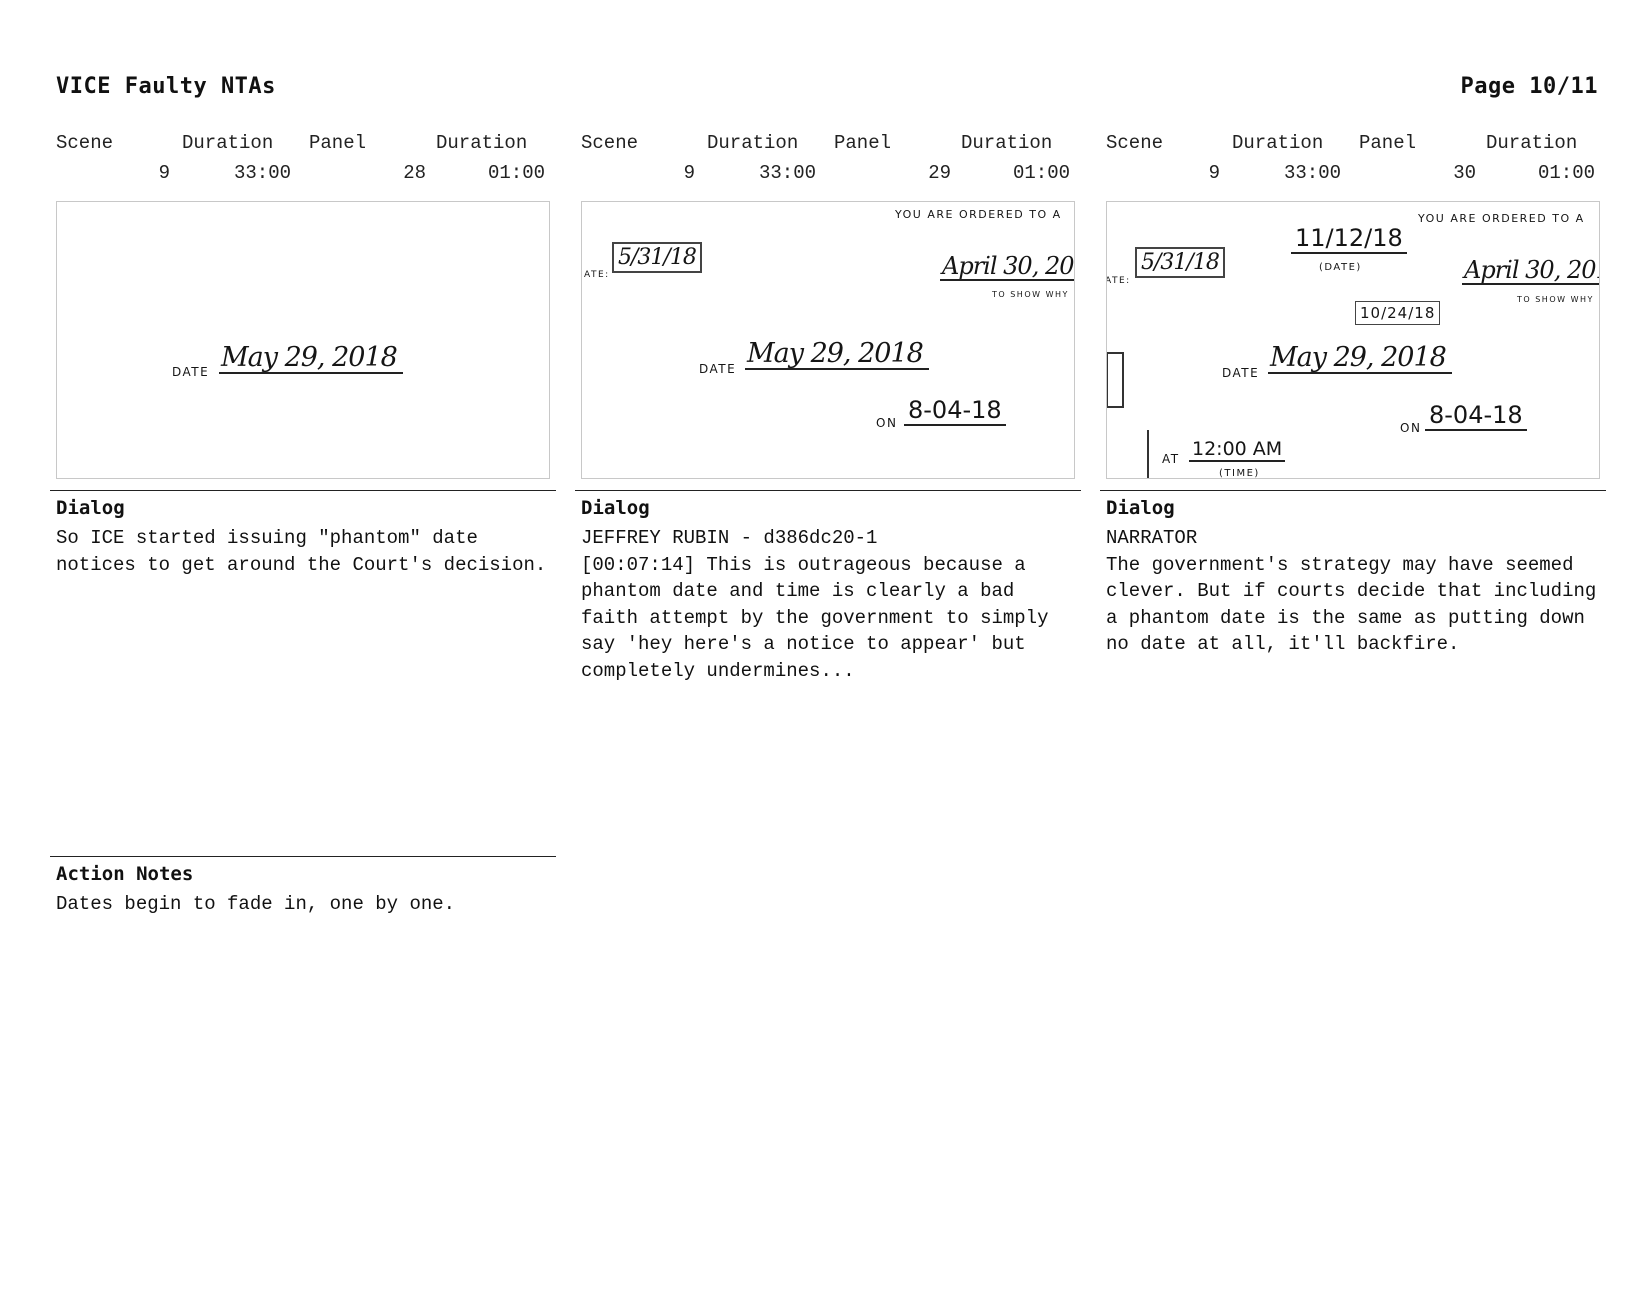  Describe the element at coordinates (1239, 473) in the screenshot. I see `time-caption: (TIME)` at that location.